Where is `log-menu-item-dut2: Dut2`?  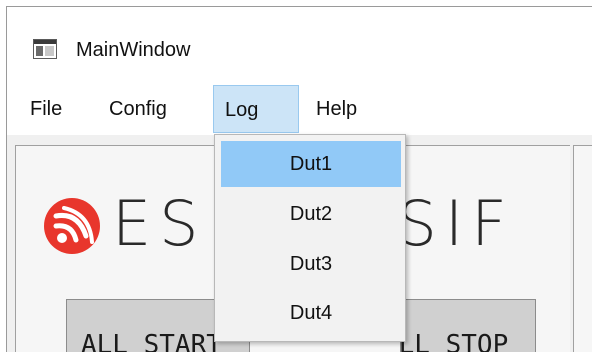
log-menu-item-dut2: Dut2 is located at coordinates (311, 214).